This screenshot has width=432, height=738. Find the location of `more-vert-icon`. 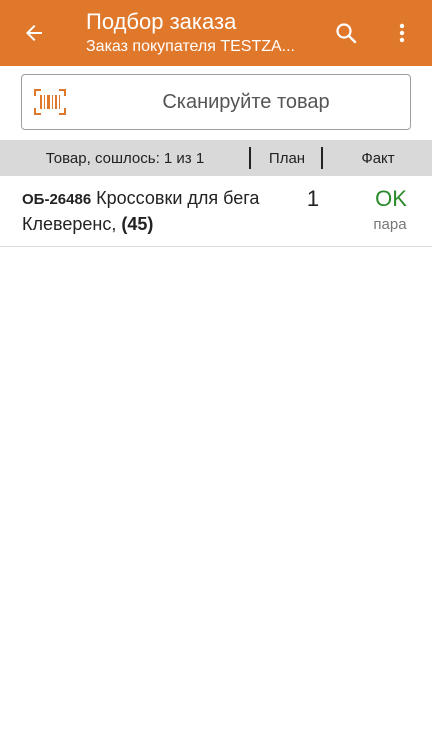

more-vert-icon is located at coordinates (402, 33).